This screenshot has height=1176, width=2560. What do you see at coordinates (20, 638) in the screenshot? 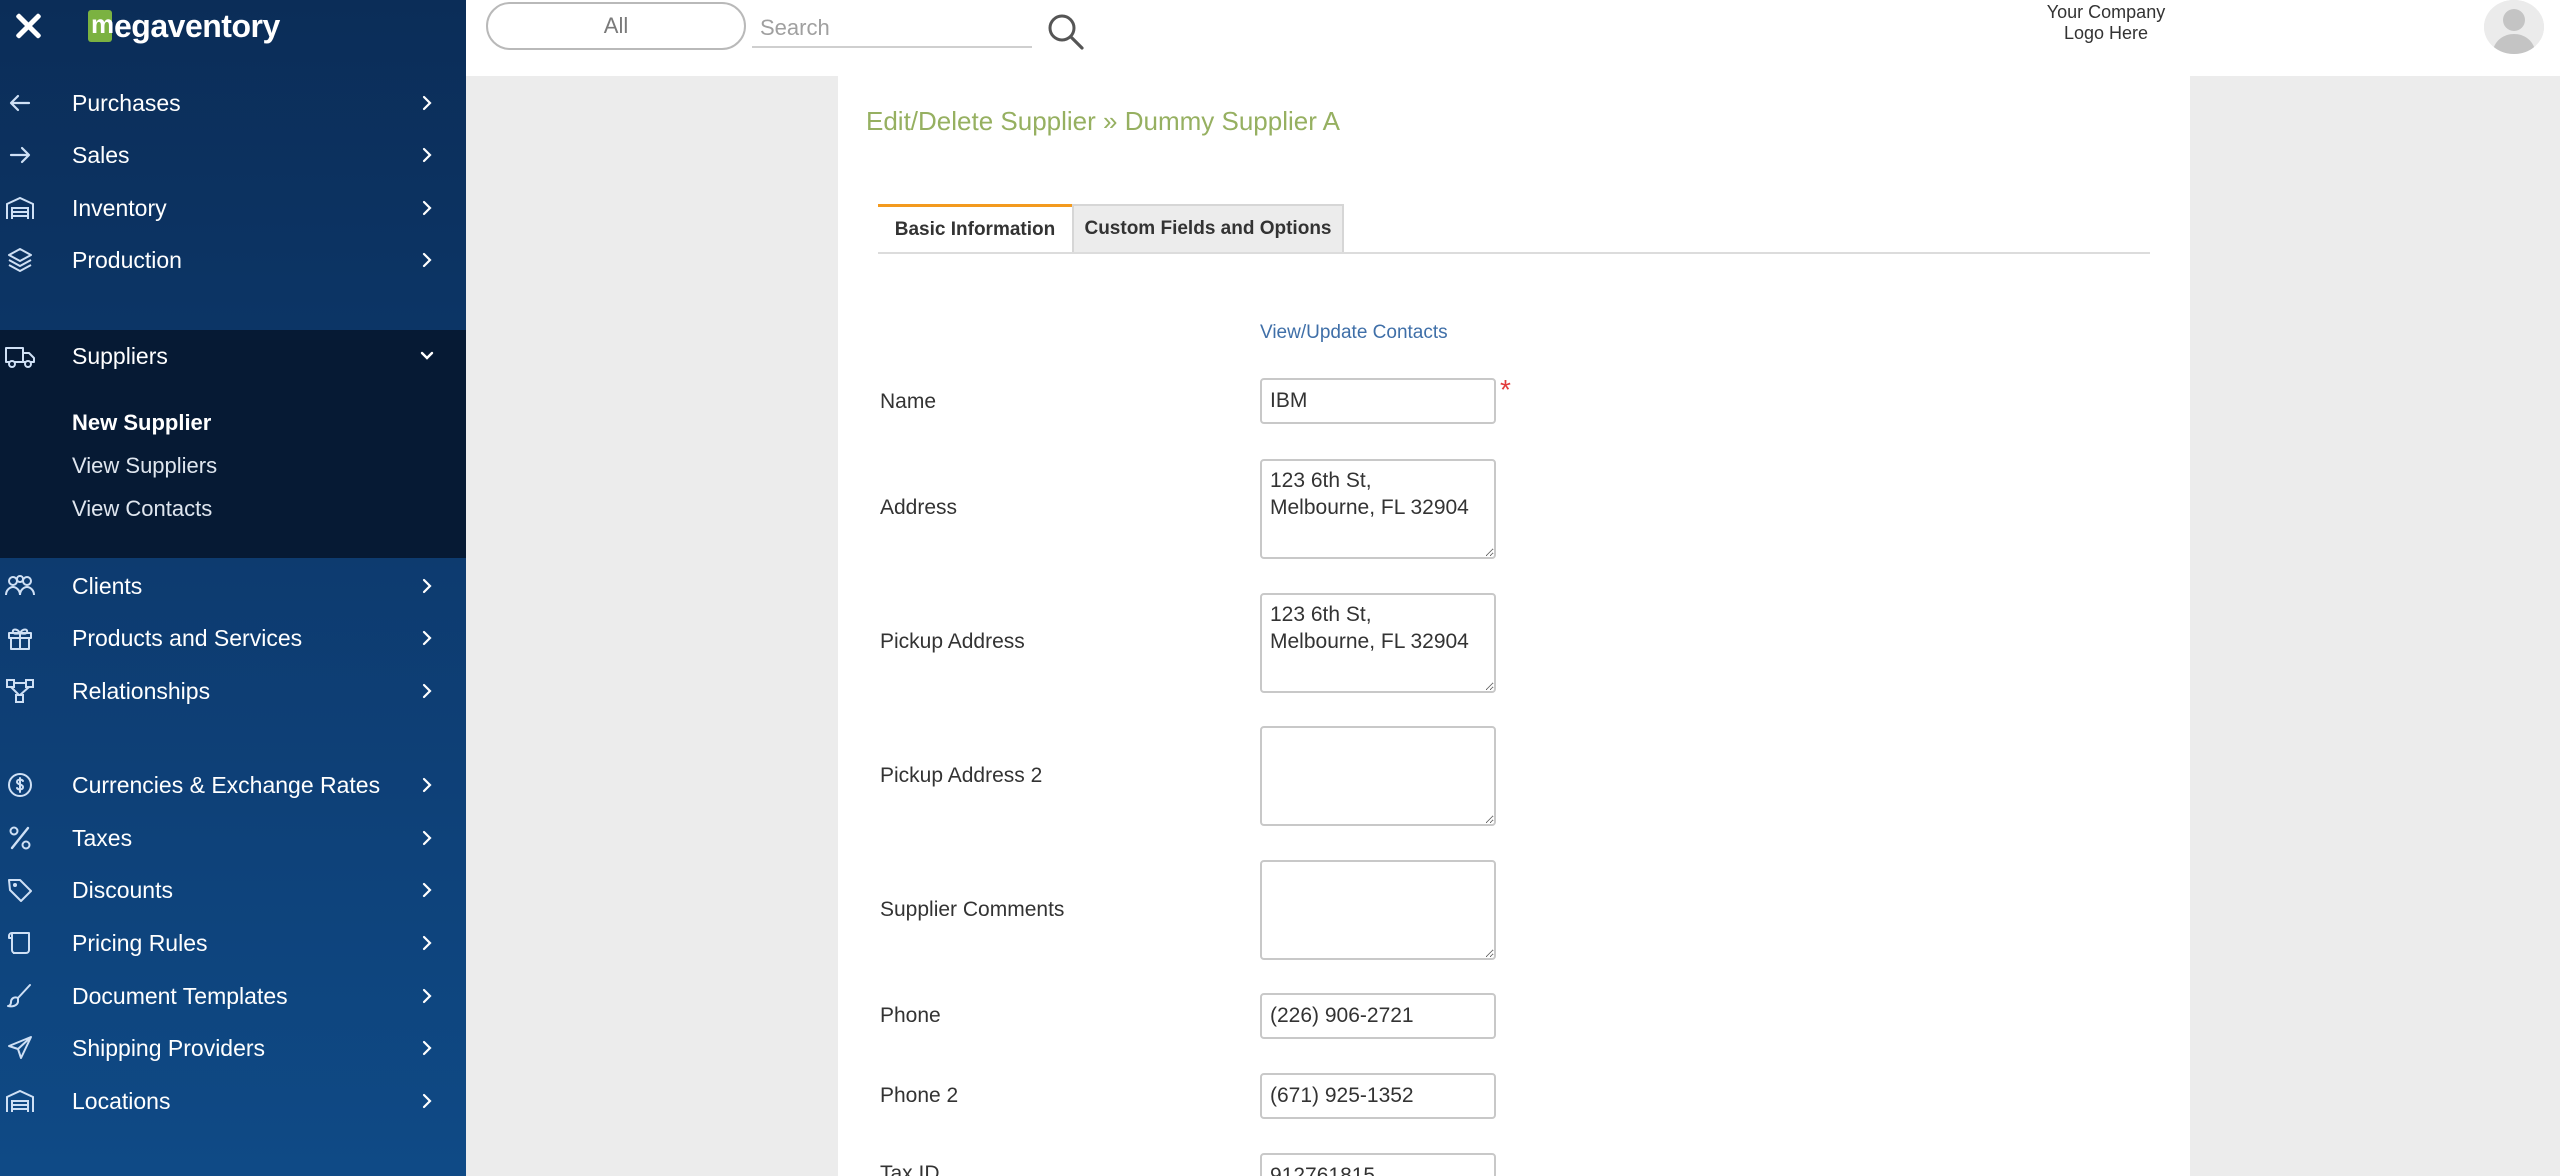
I see `gift-box-icon` at bounding box center [20, 638].